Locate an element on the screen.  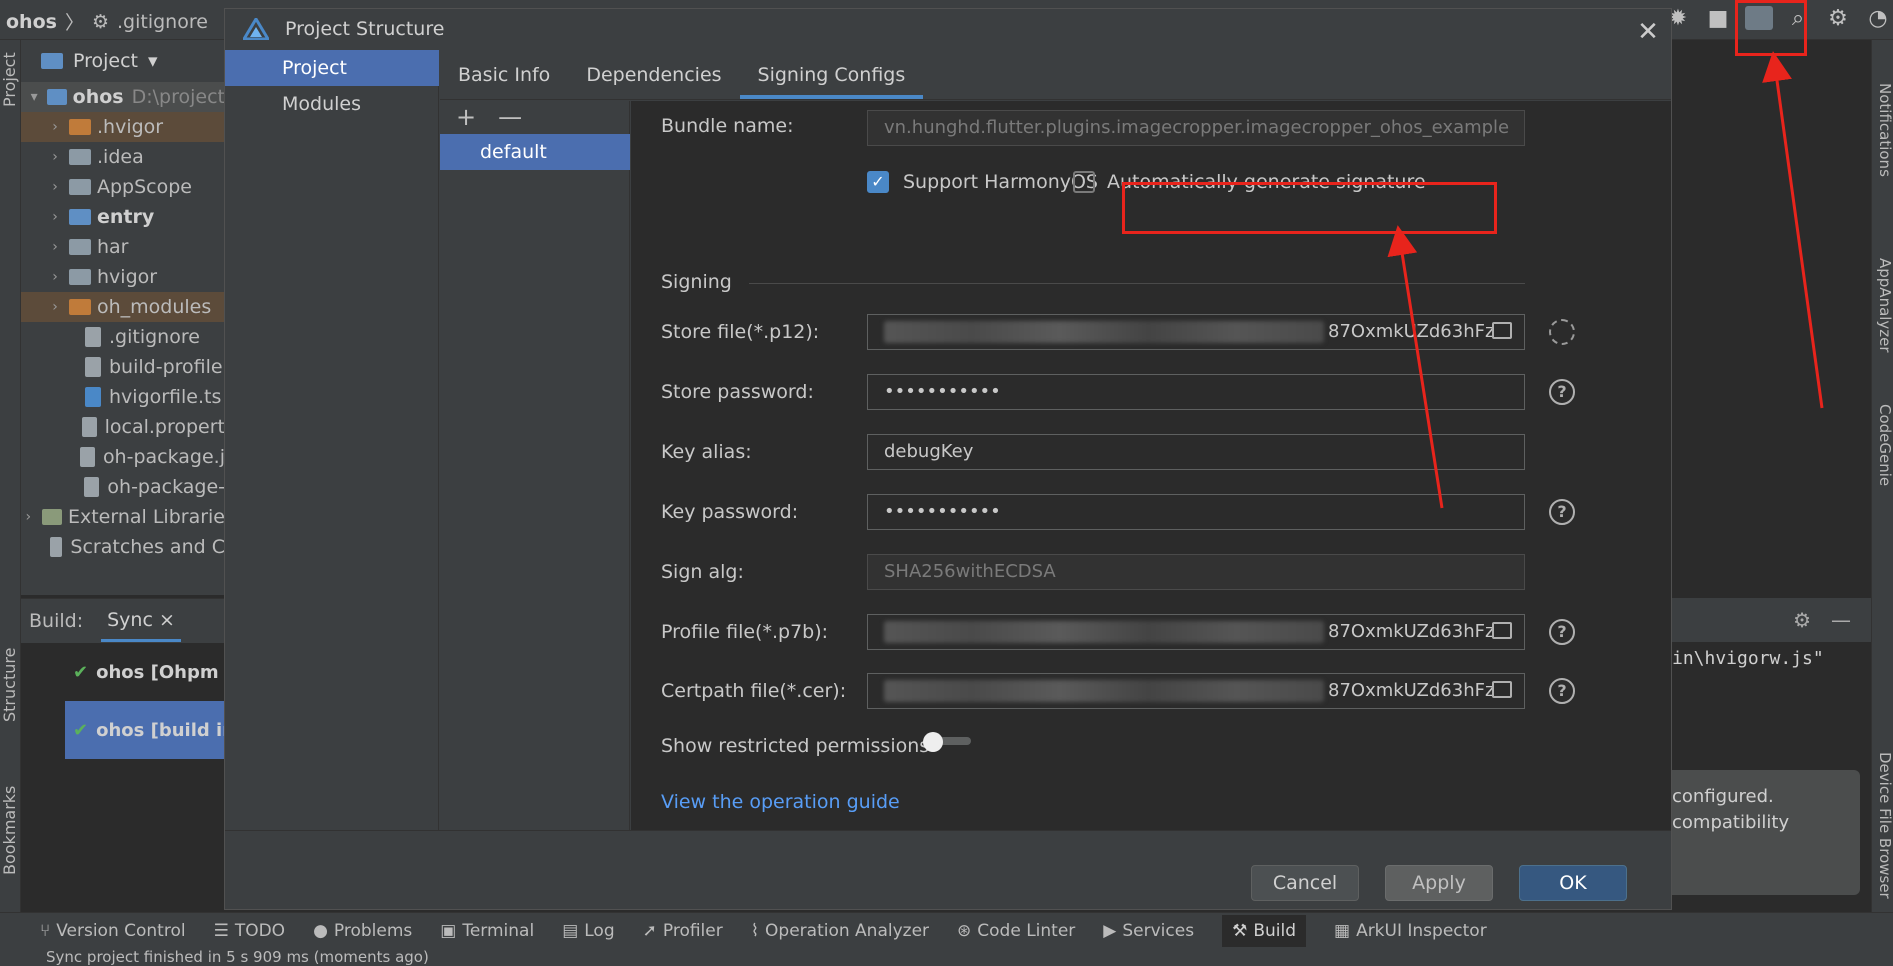
chat-icon: ◔ is located at coordinates (1878, 19).